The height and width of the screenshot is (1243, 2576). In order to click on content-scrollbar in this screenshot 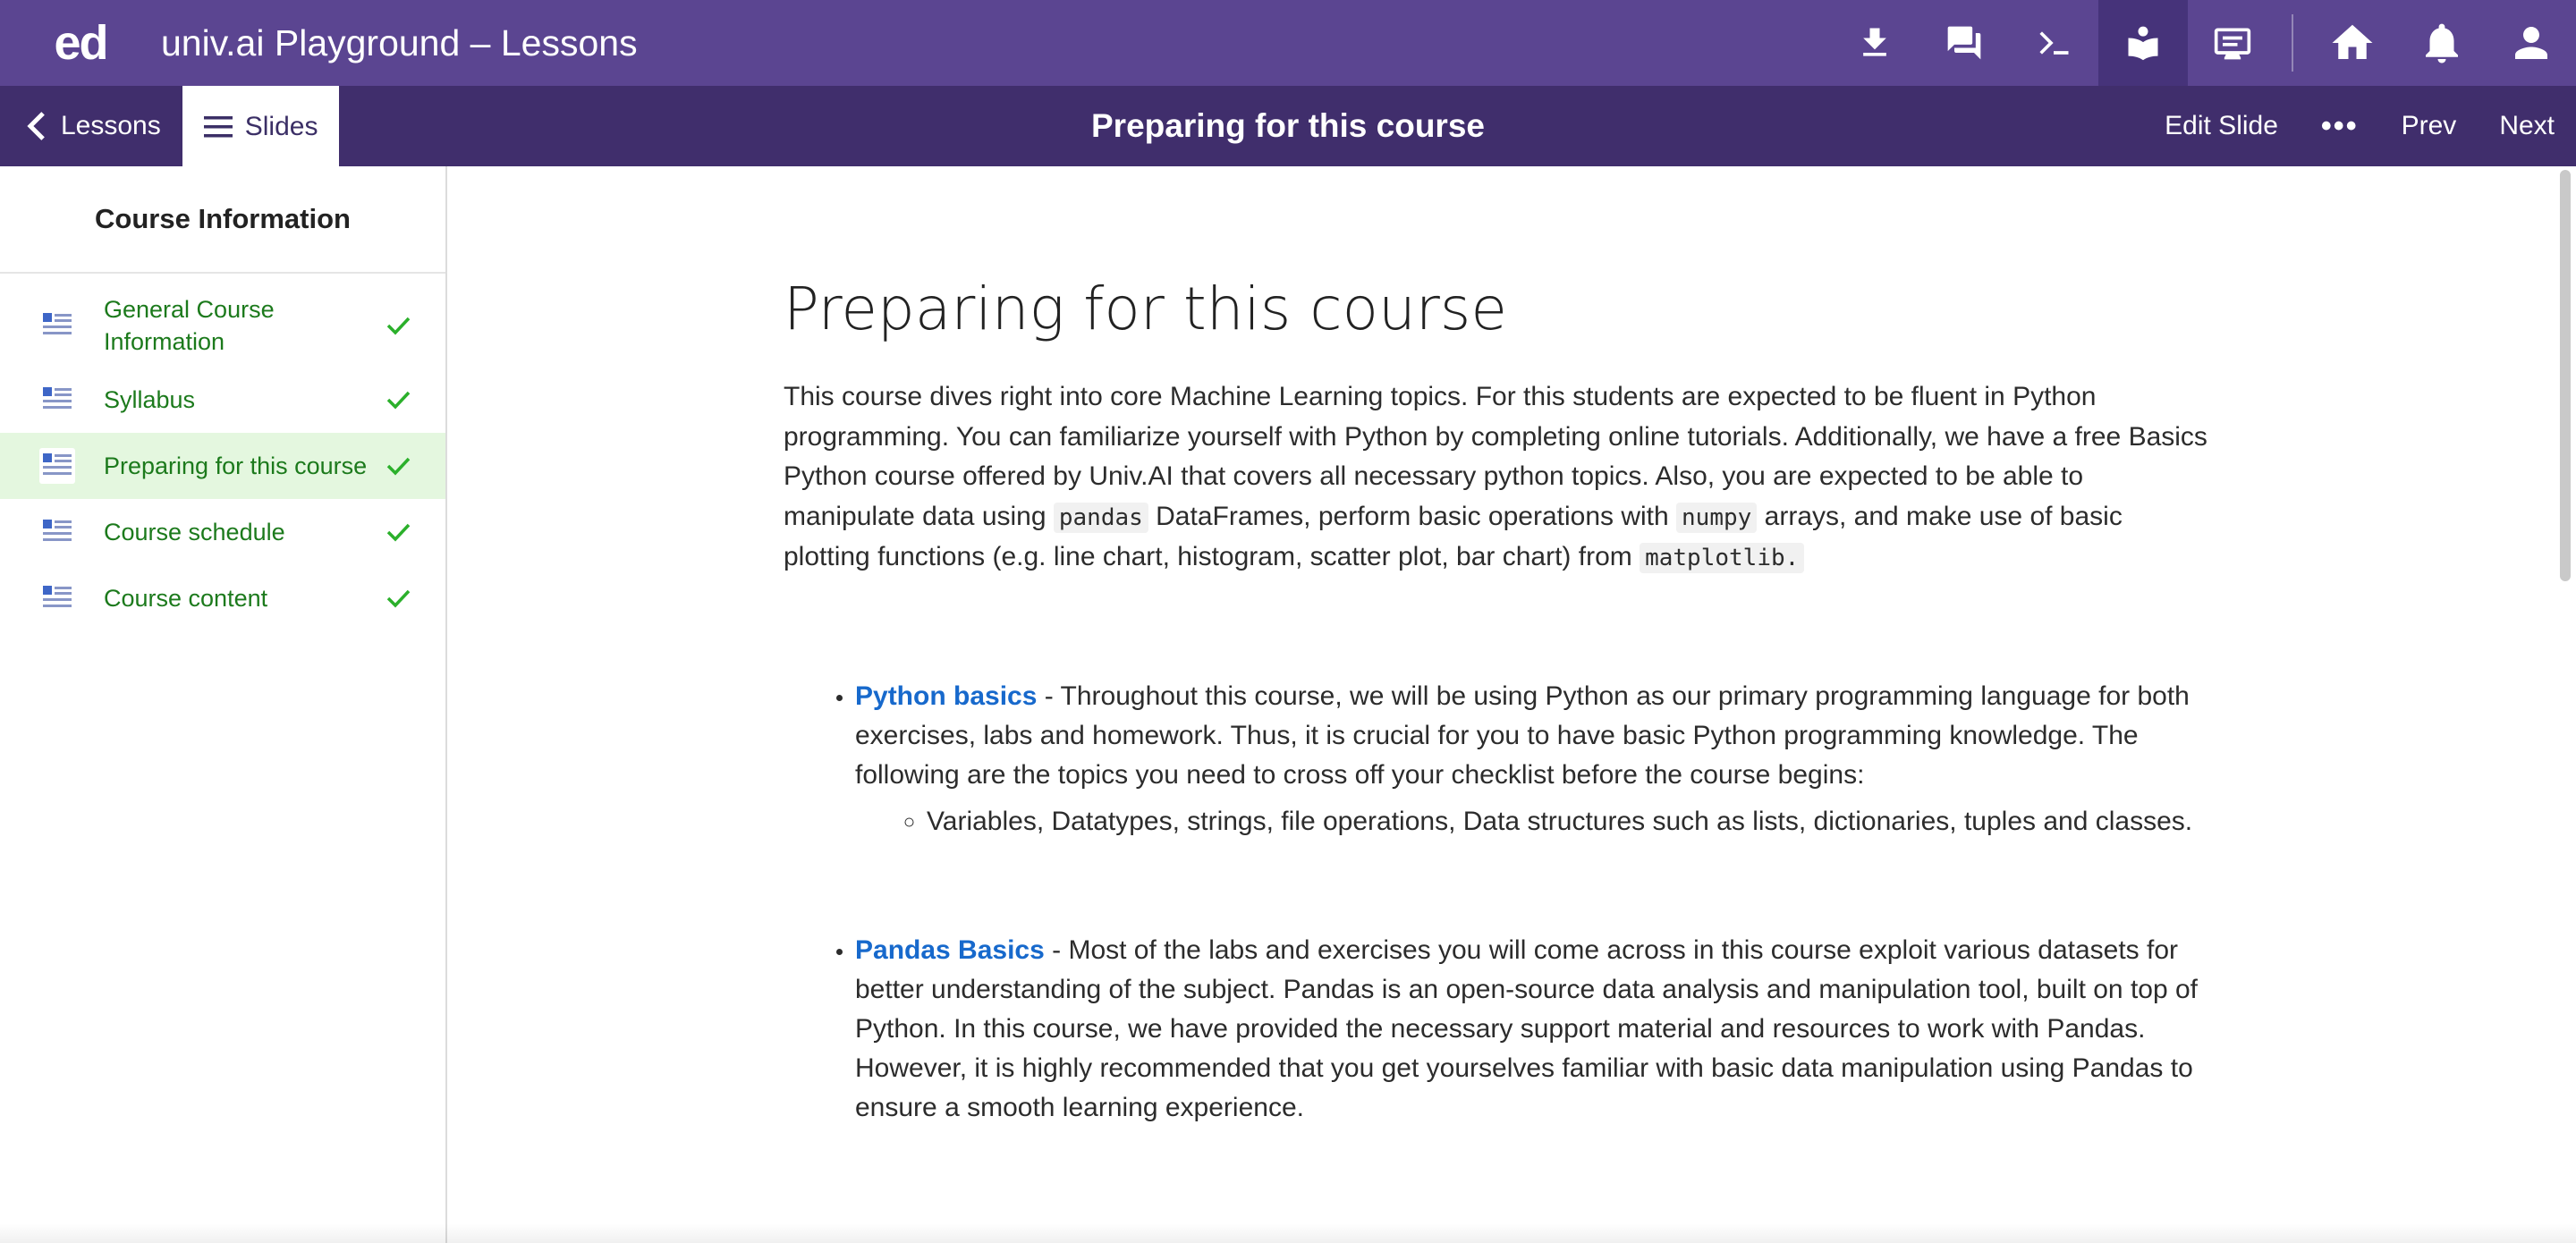, I will do `click(2565, 375)`.